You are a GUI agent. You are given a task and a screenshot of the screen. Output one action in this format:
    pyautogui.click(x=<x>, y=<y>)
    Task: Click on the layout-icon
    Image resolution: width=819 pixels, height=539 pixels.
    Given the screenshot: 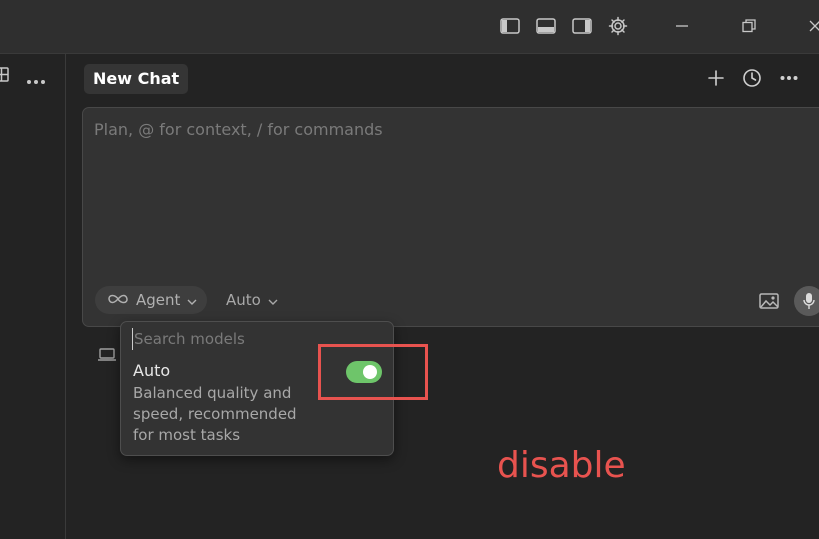 What is the action you would take?
    pyautogui.click(x=5, y=77)
    